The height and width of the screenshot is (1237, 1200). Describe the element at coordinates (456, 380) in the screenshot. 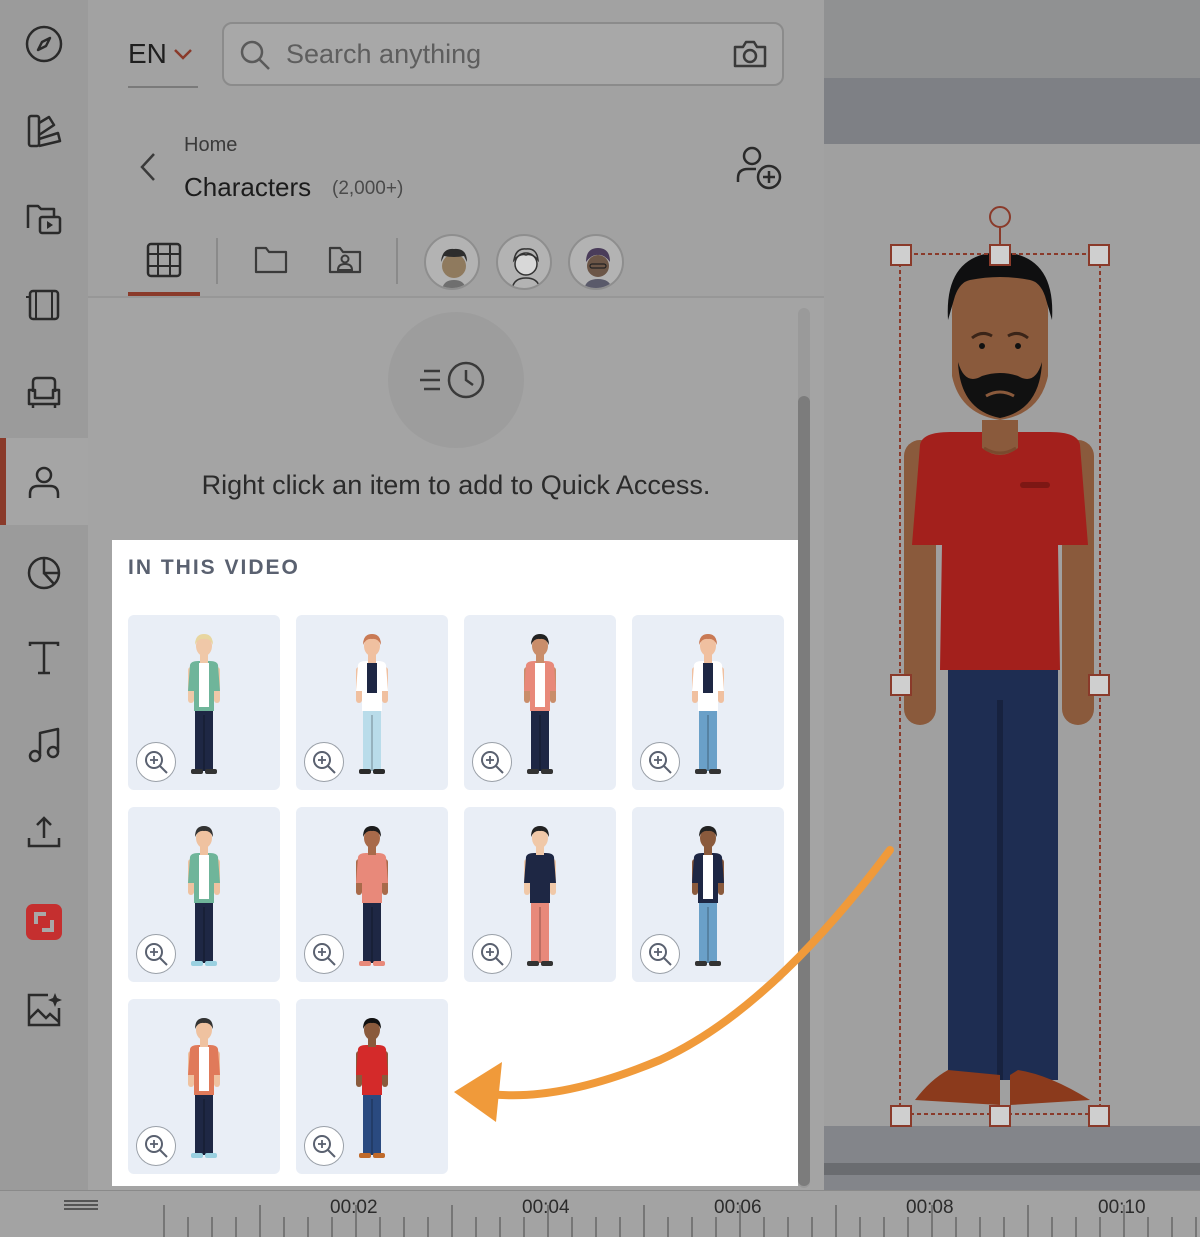

I see `quick-access-badge` at that location.